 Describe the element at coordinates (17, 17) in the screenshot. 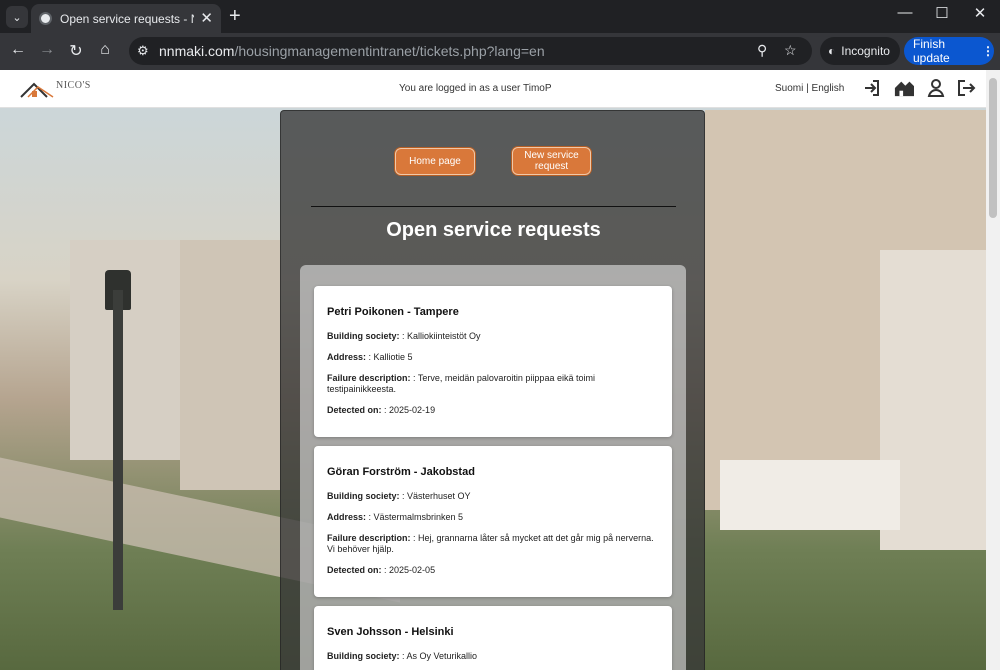

I see `tab-search-button: ⌄` at that location.